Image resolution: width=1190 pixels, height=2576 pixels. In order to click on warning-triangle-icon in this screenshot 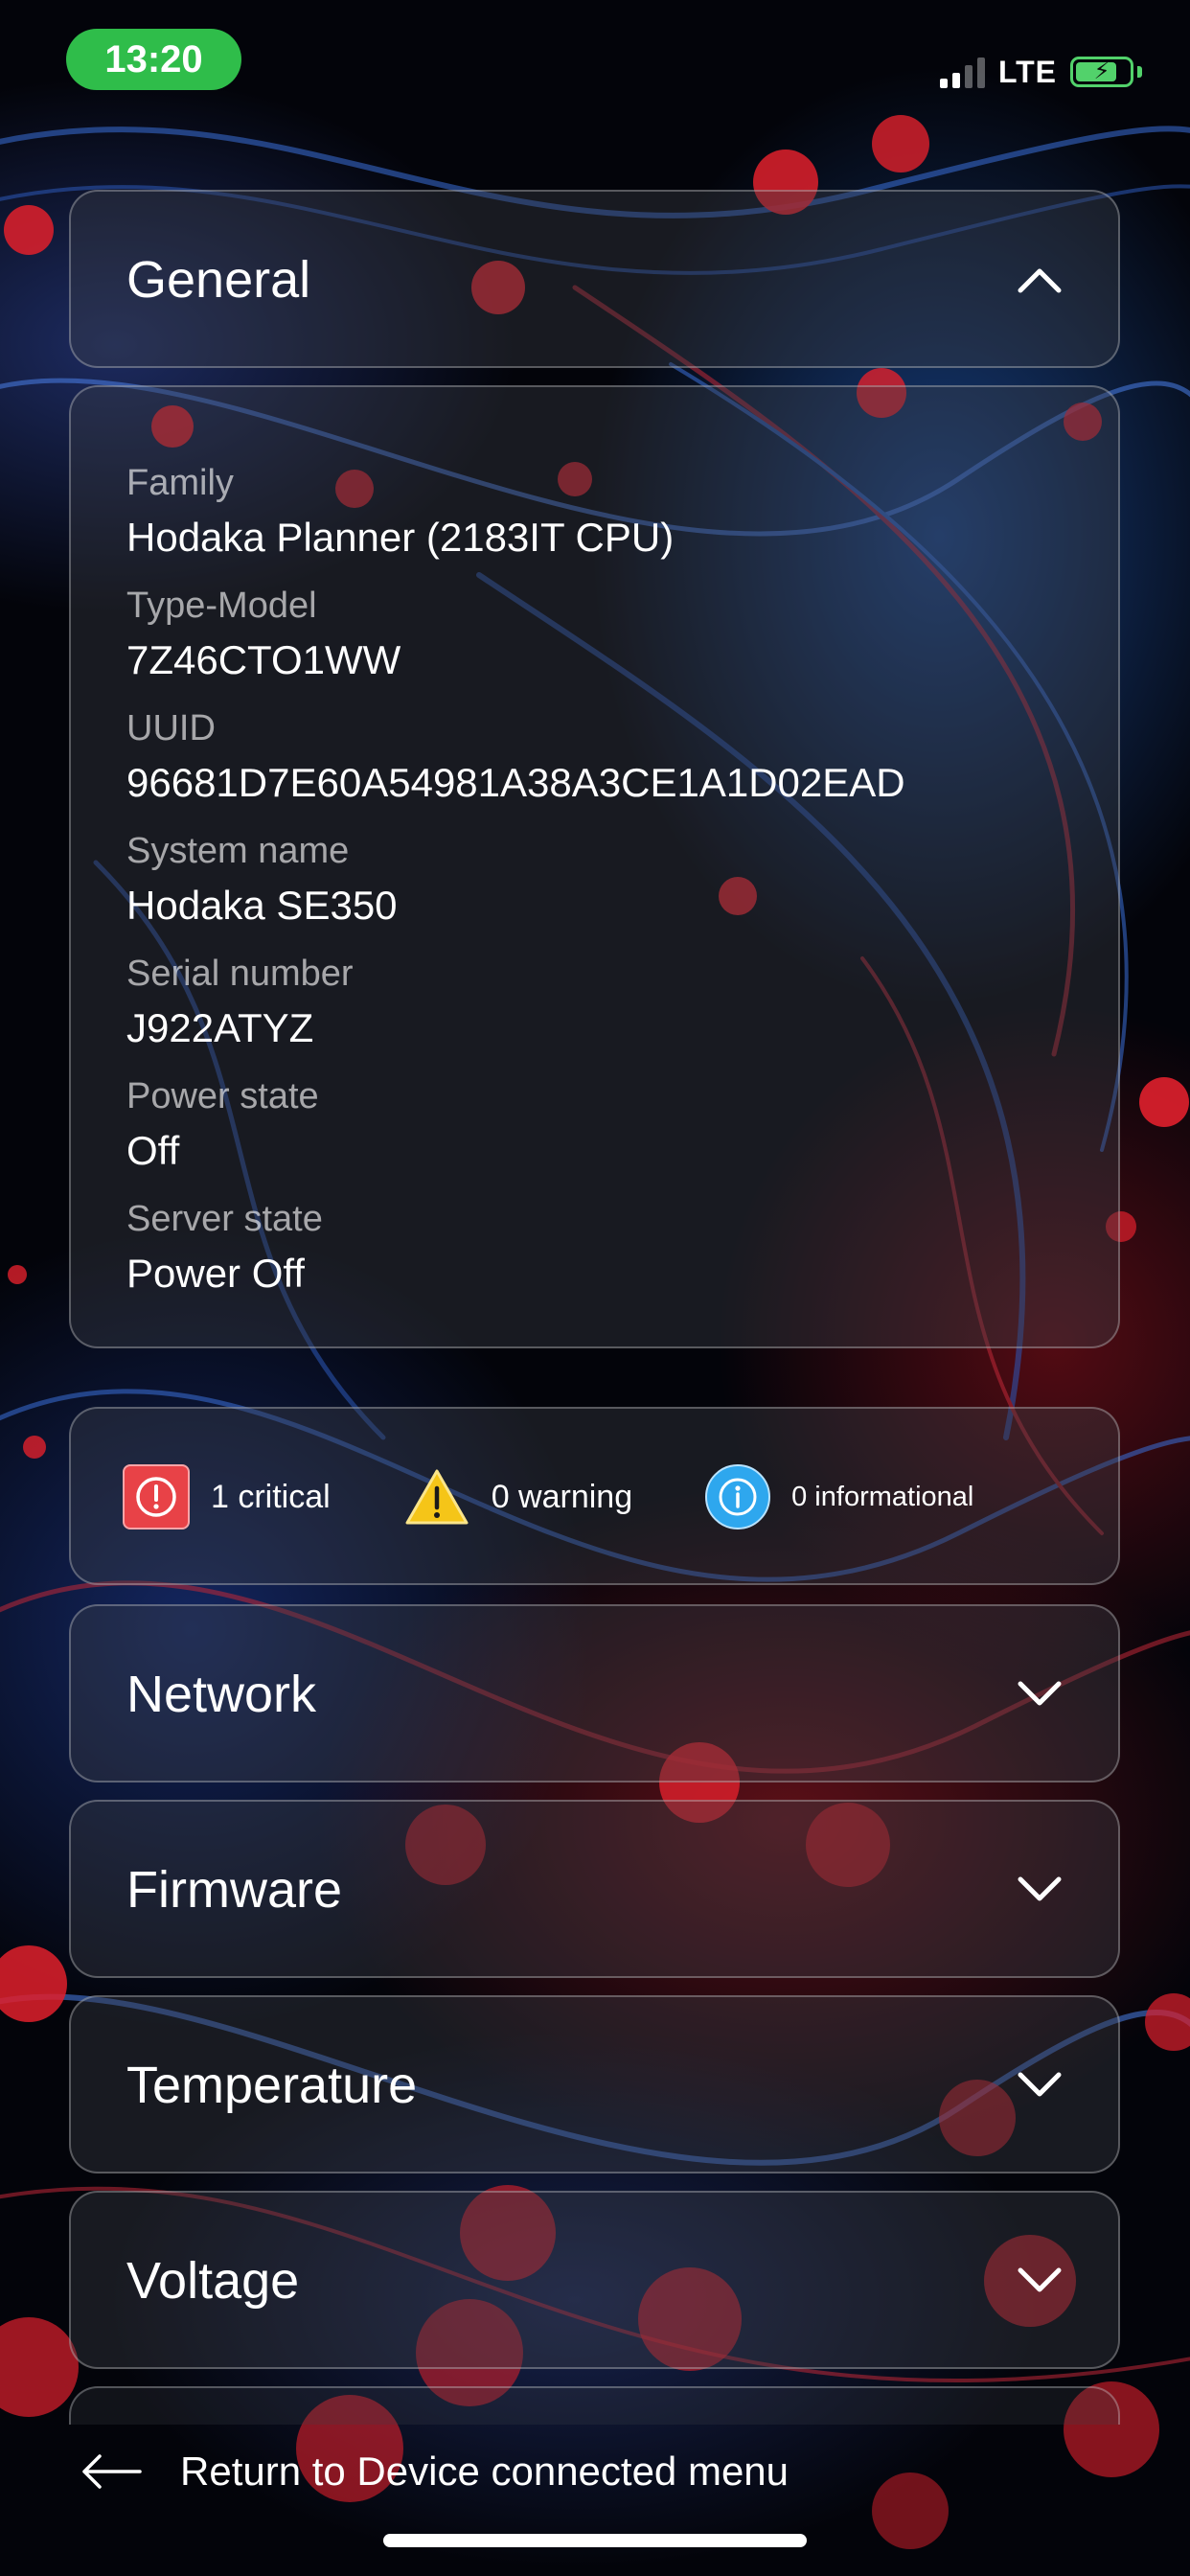, I will do `click(437, 1497)`.